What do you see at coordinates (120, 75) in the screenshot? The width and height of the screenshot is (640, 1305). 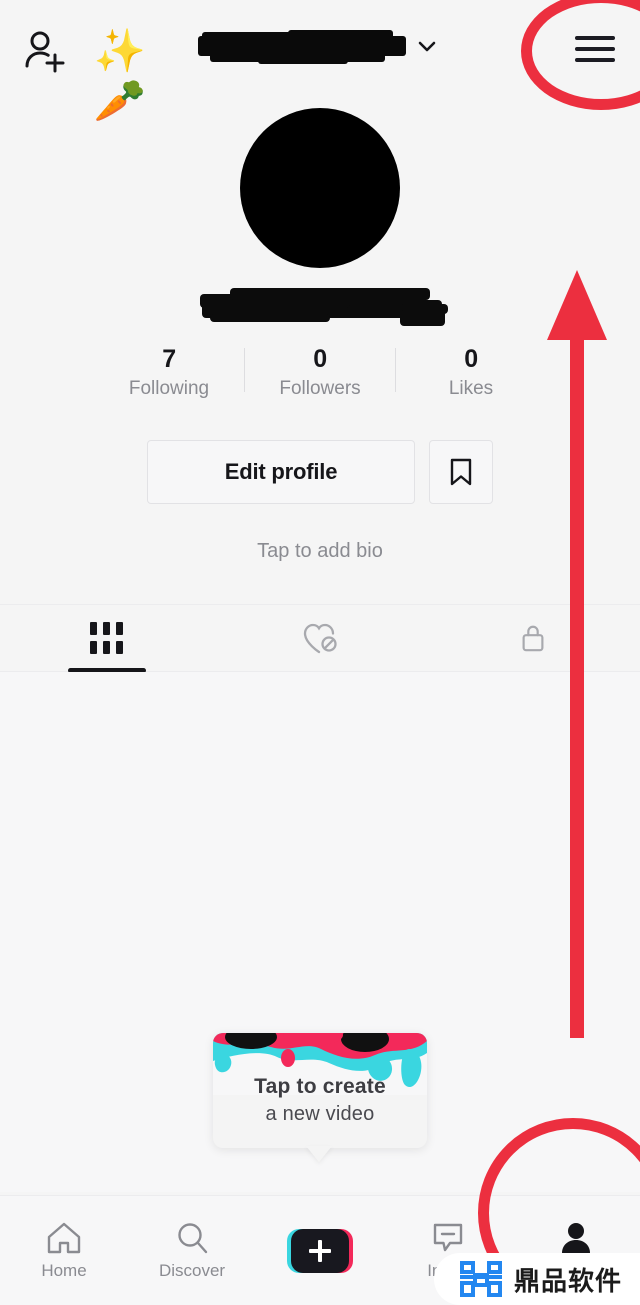 I see `sparkle-carrot-icon: ✨🥕` at bounding box center [120, 75].